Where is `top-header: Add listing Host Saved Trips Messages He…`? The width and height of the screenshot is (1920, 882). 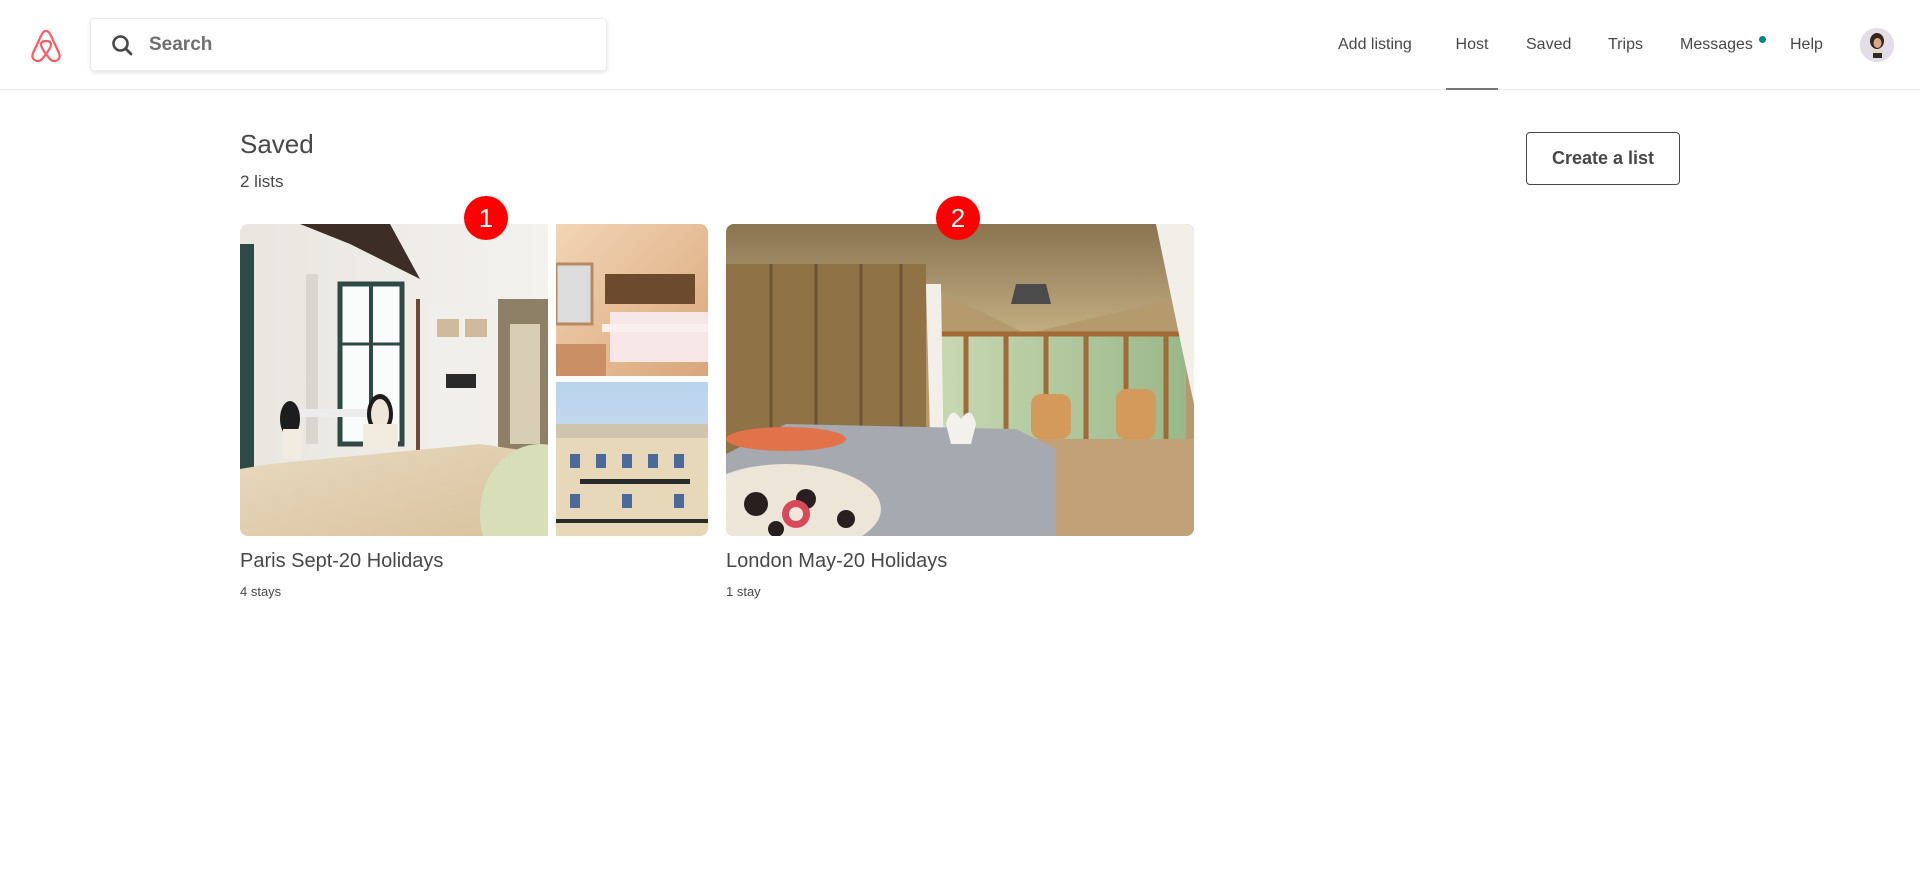 top-header: Add listing Host Saved Trips Messages He… is located at coordinates (960, 45).